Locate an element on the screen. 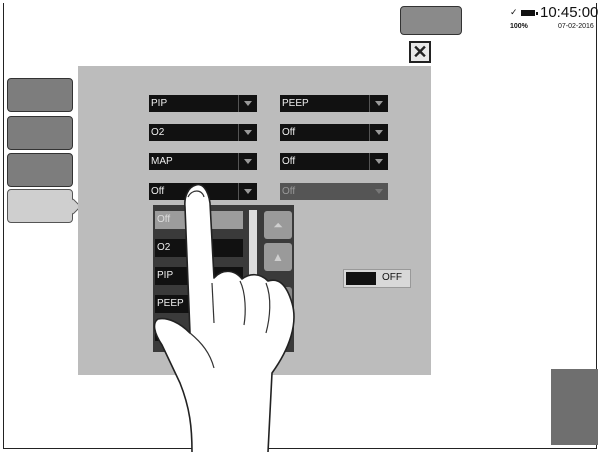 The width and height of the screenshot is (601, 452). close-icon: ✕ is located at coordinates (420, 52).